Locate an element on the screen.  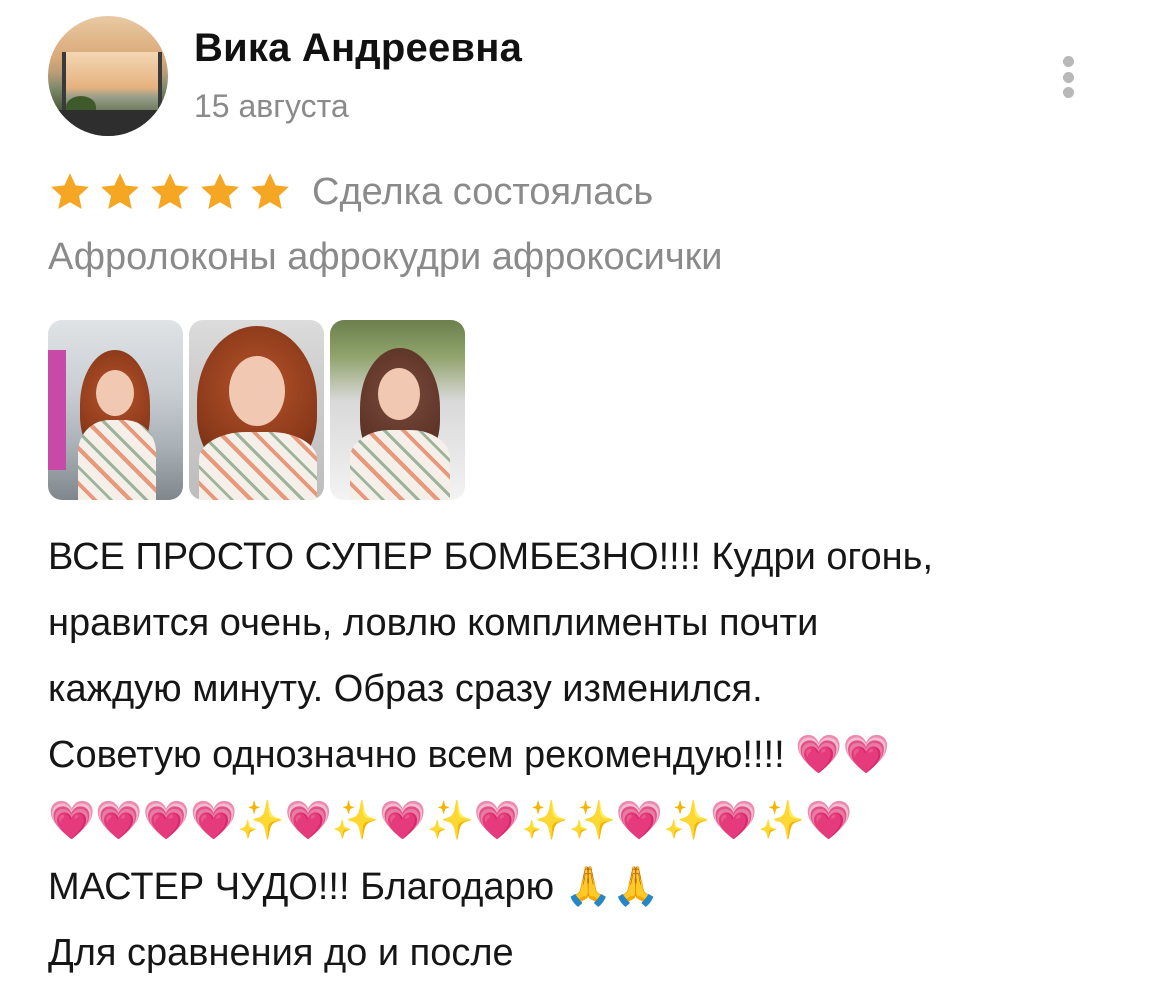
service-name: Афролоконы афрокудри афрокосички is located at coordinates (385, 257).